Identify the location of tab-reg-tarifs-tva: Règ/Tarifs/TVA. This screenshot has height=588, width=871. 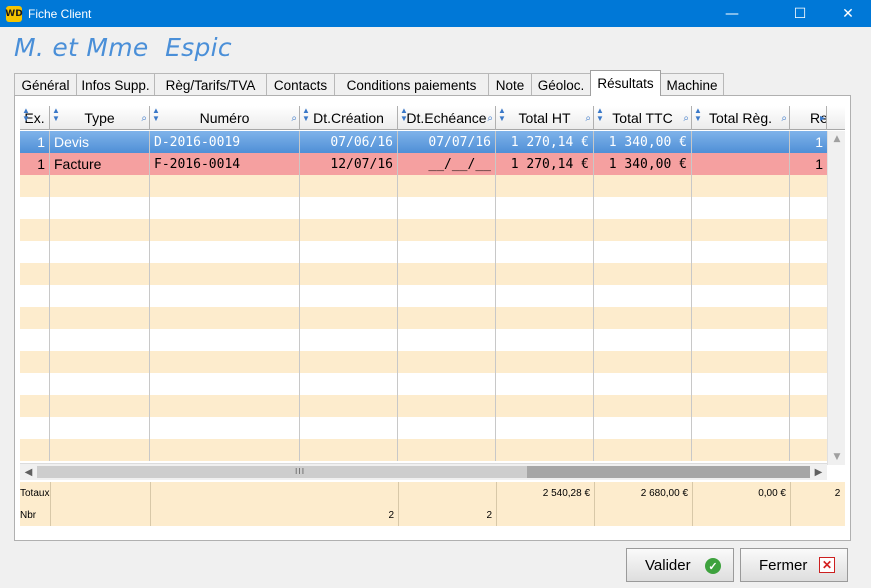
(210, 84).